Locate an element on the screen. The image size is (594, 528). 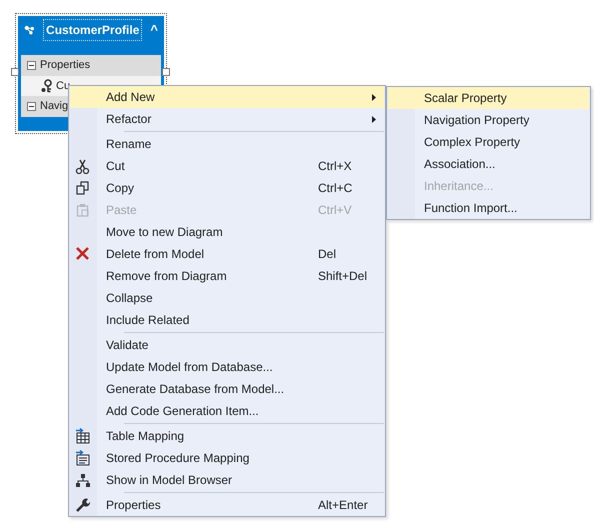
shortcut-text: Del is located at coordinates (327, 254).